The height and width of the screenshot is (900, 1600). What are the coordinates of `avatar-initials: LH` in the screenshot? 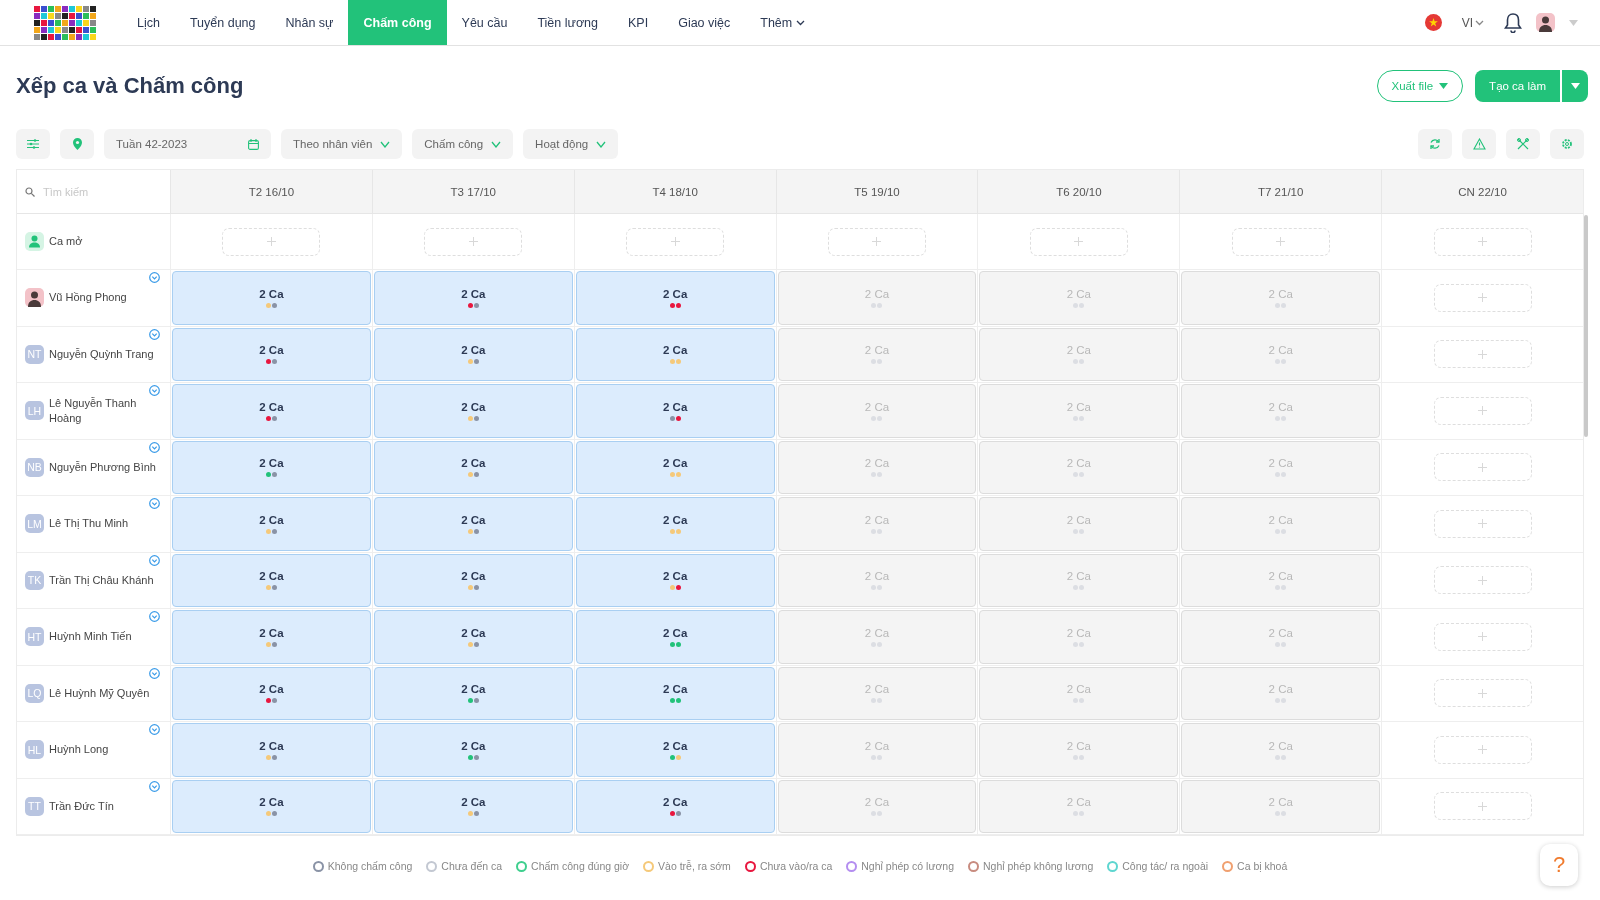 It's located at (34, 411).